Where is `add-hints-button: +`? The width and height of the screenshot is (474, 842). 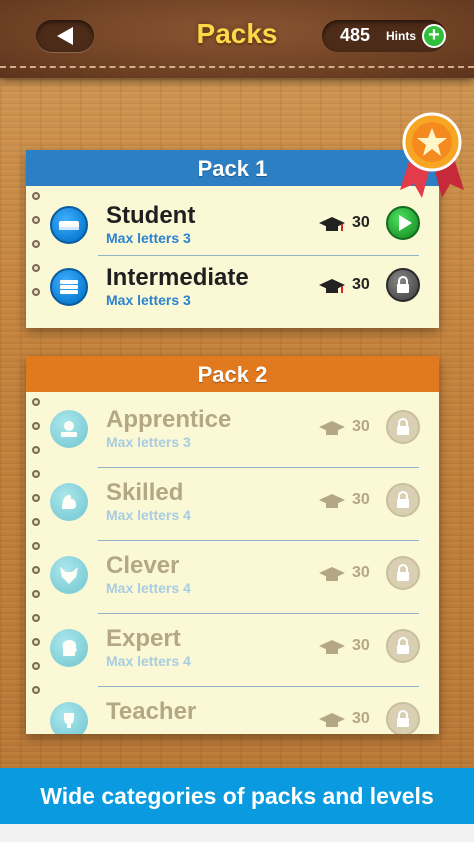 add-hints-button: + is located at coordinates (434, 36).